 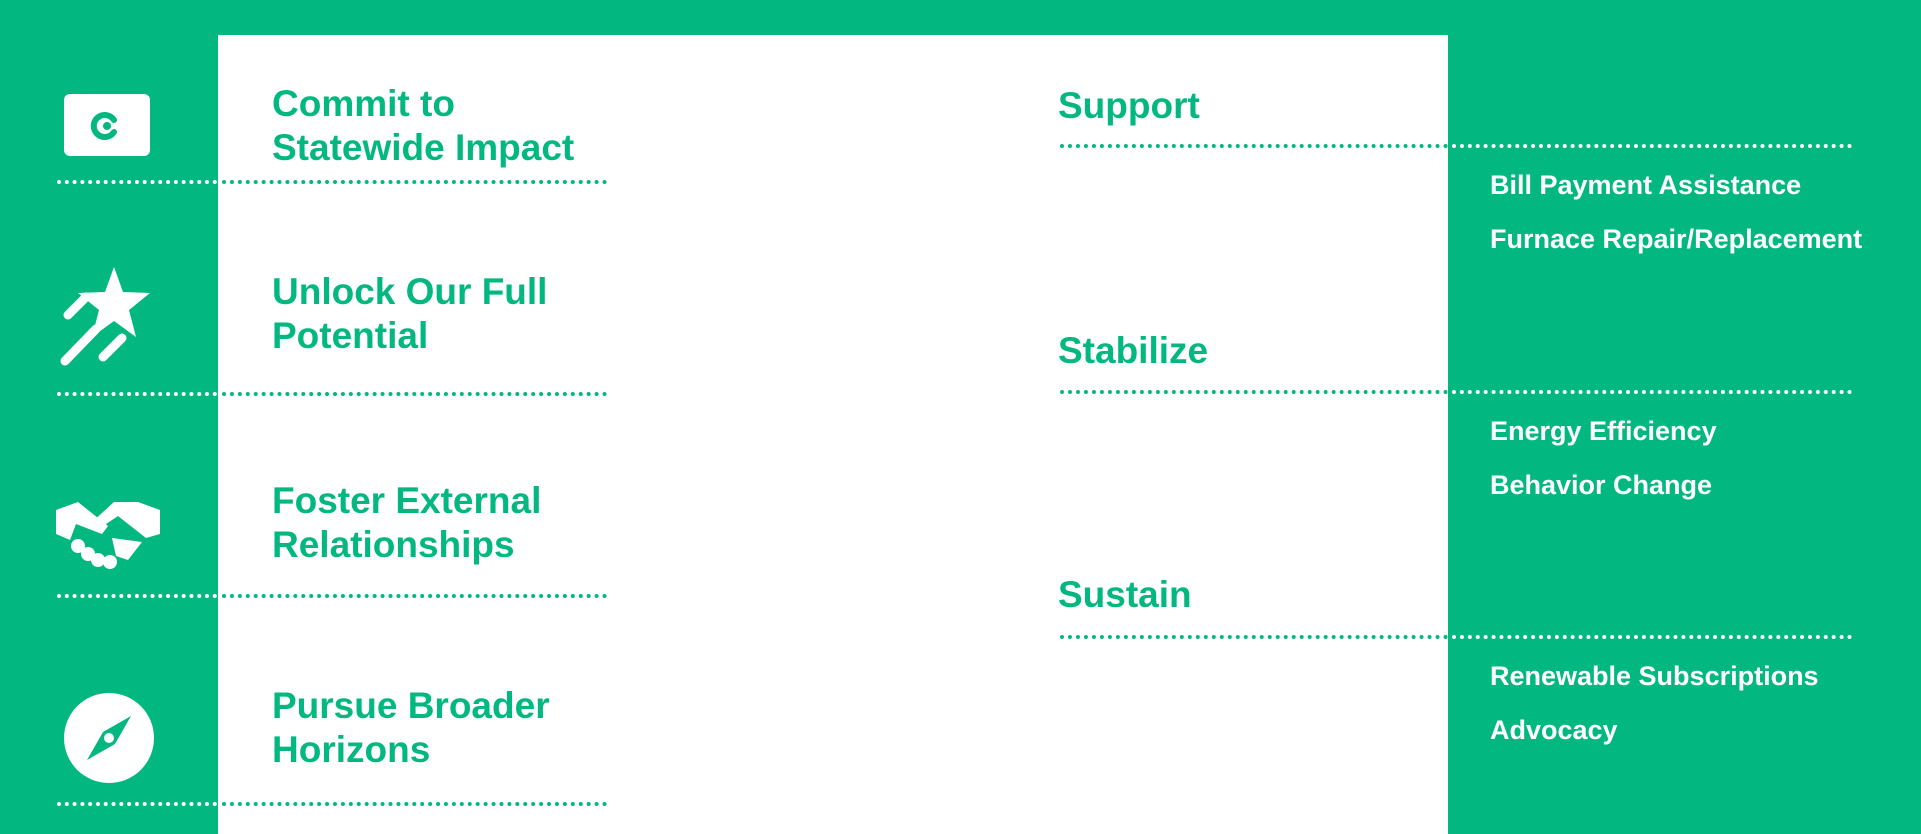 I want to click on goal-line-2: Statewide Impact, so click(x=423, y=147).